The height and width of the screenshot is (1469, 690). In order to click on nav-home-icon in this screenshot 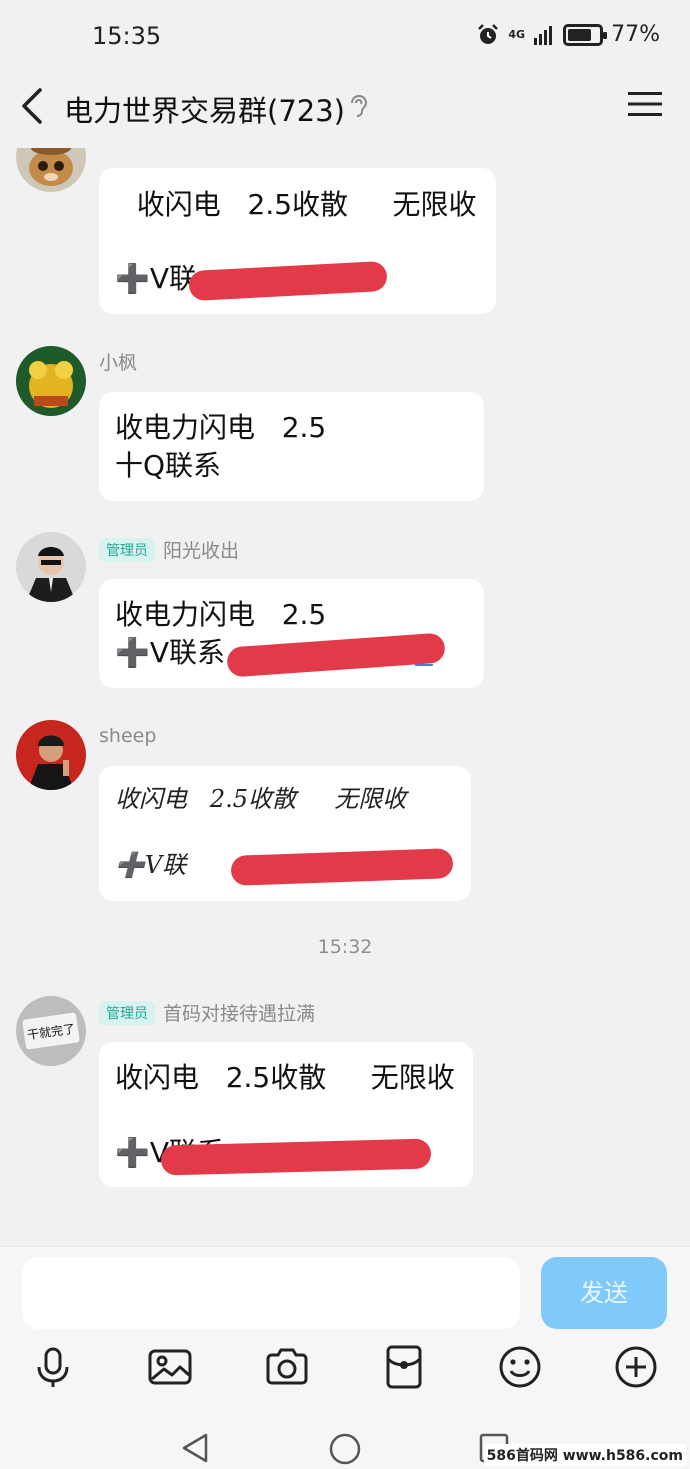, I will do `click(345, 1449)`.